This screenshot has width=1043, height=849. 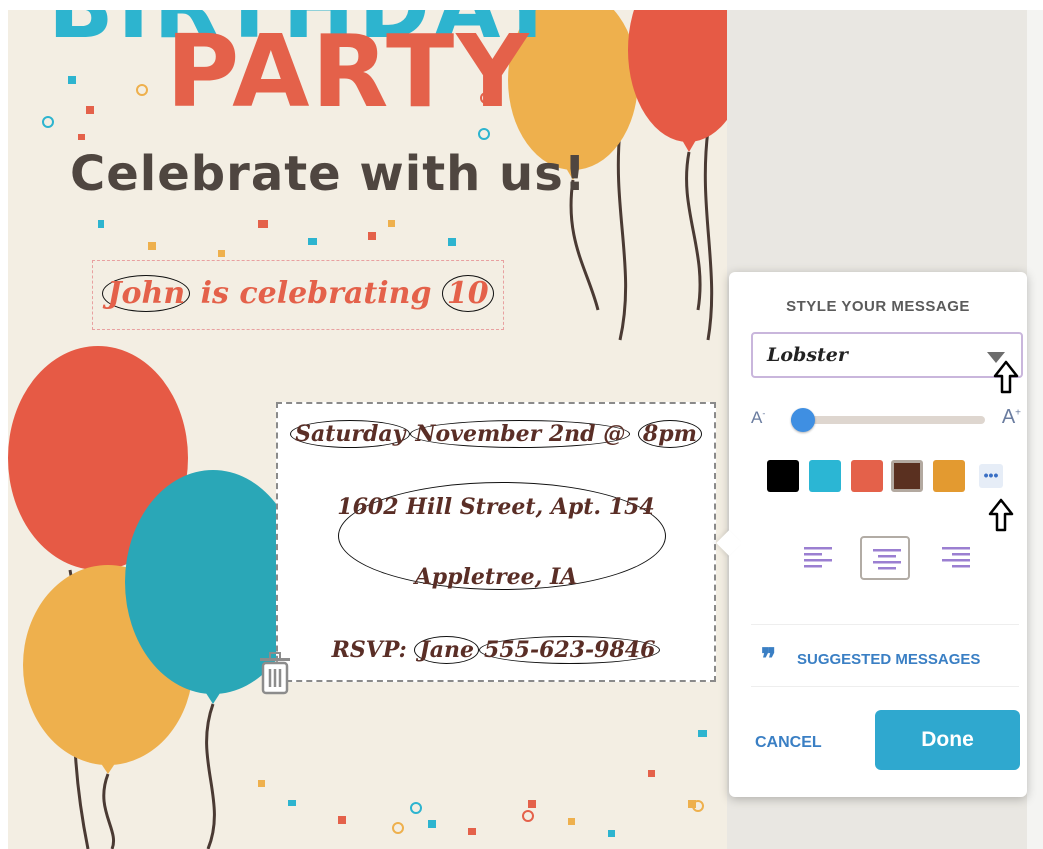 What do you see at coordinates (614, 434) in the screenshot?
I see `event-at: @` at bounding box center [614, 434].